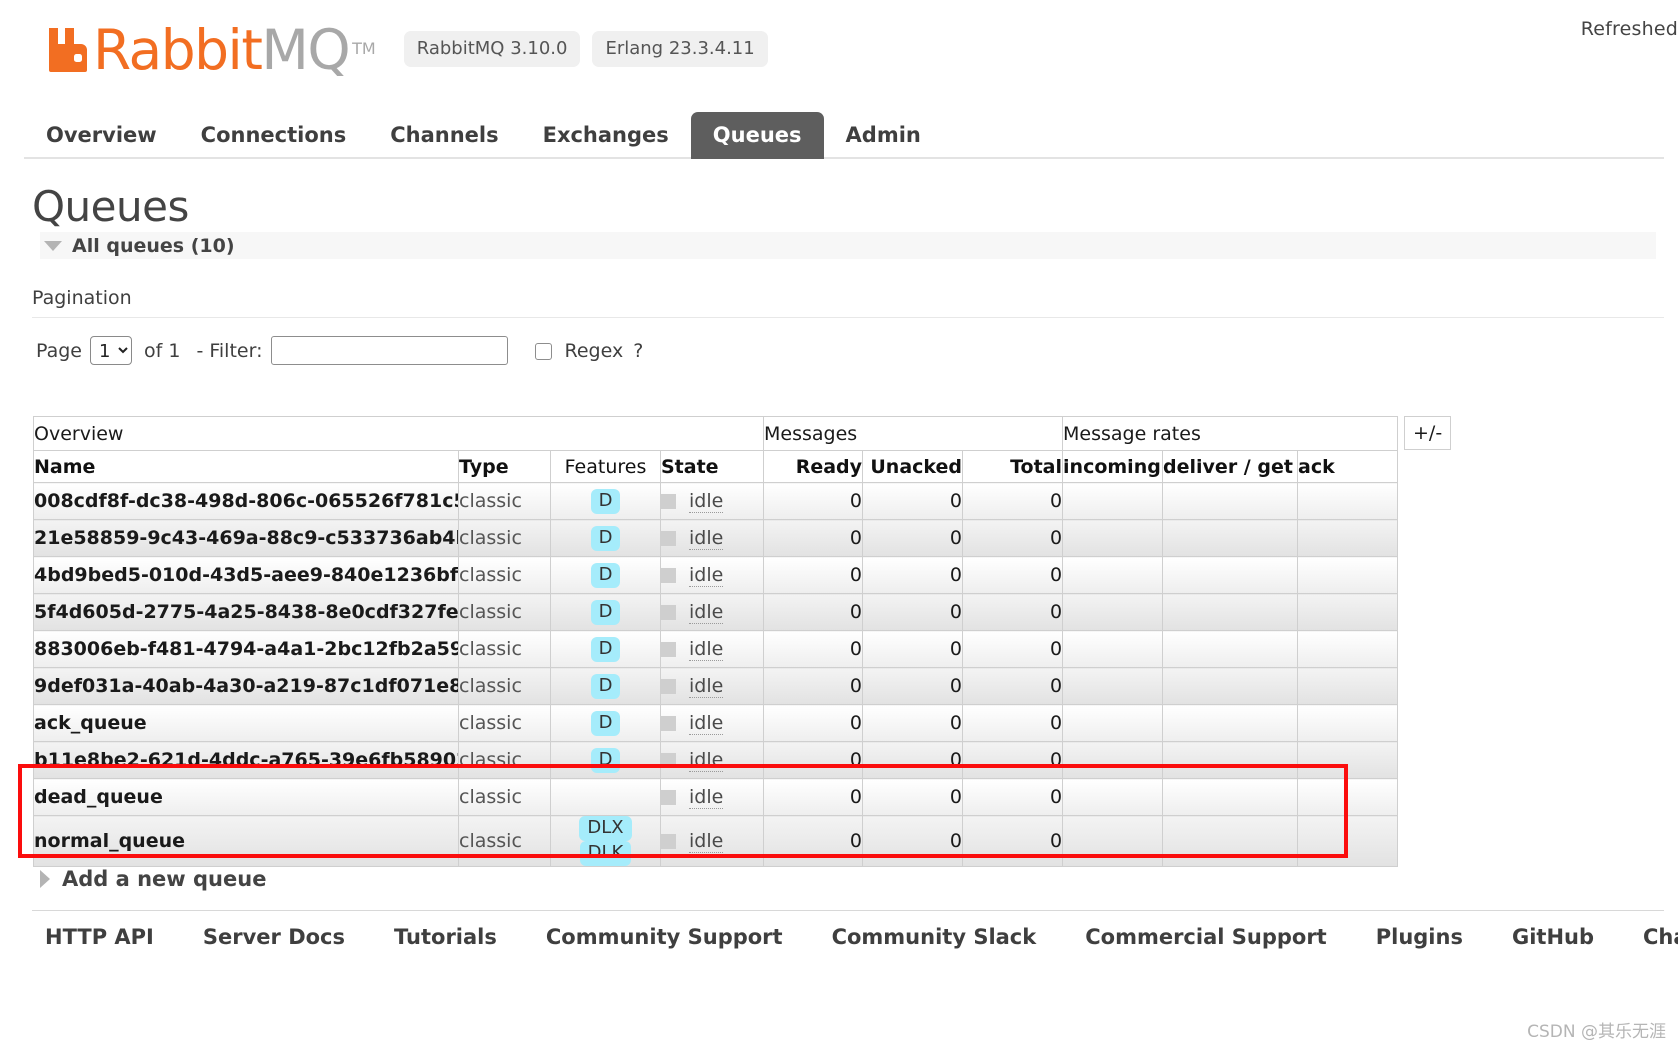  Describe the element at coordinates (45, 879) in the screenshot. I see `chevron-right-icon` at that location.